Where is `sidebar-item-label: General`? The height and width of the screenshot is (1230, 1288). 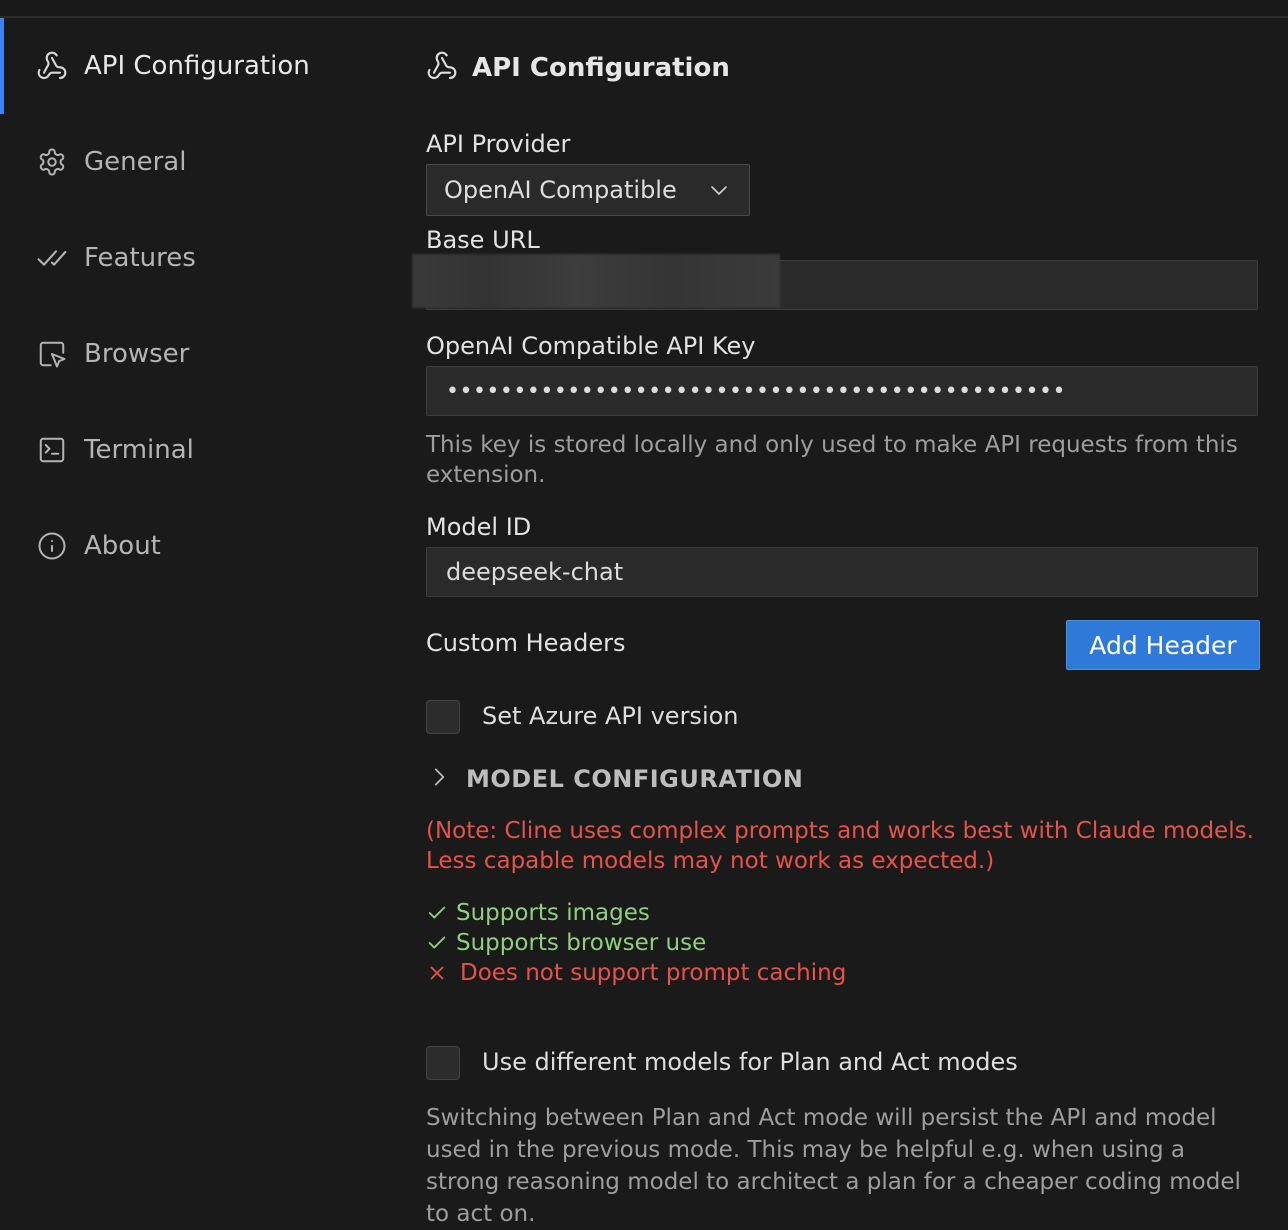
sidebar-item-label: General is located at coordinates (135, 162).